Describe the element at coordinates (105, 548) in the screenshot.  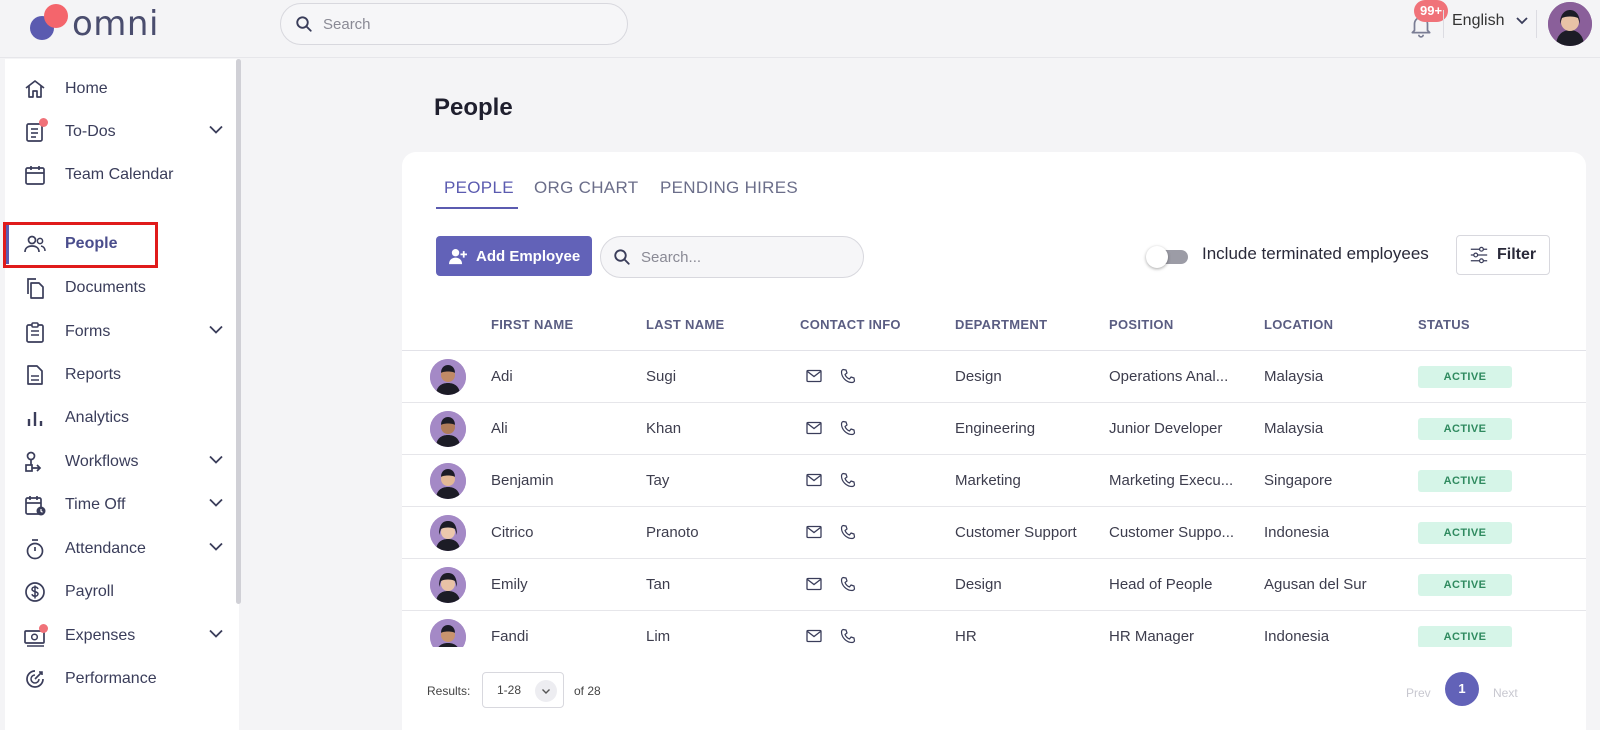
I see `sidebar-item-label: Attendance` at that location.